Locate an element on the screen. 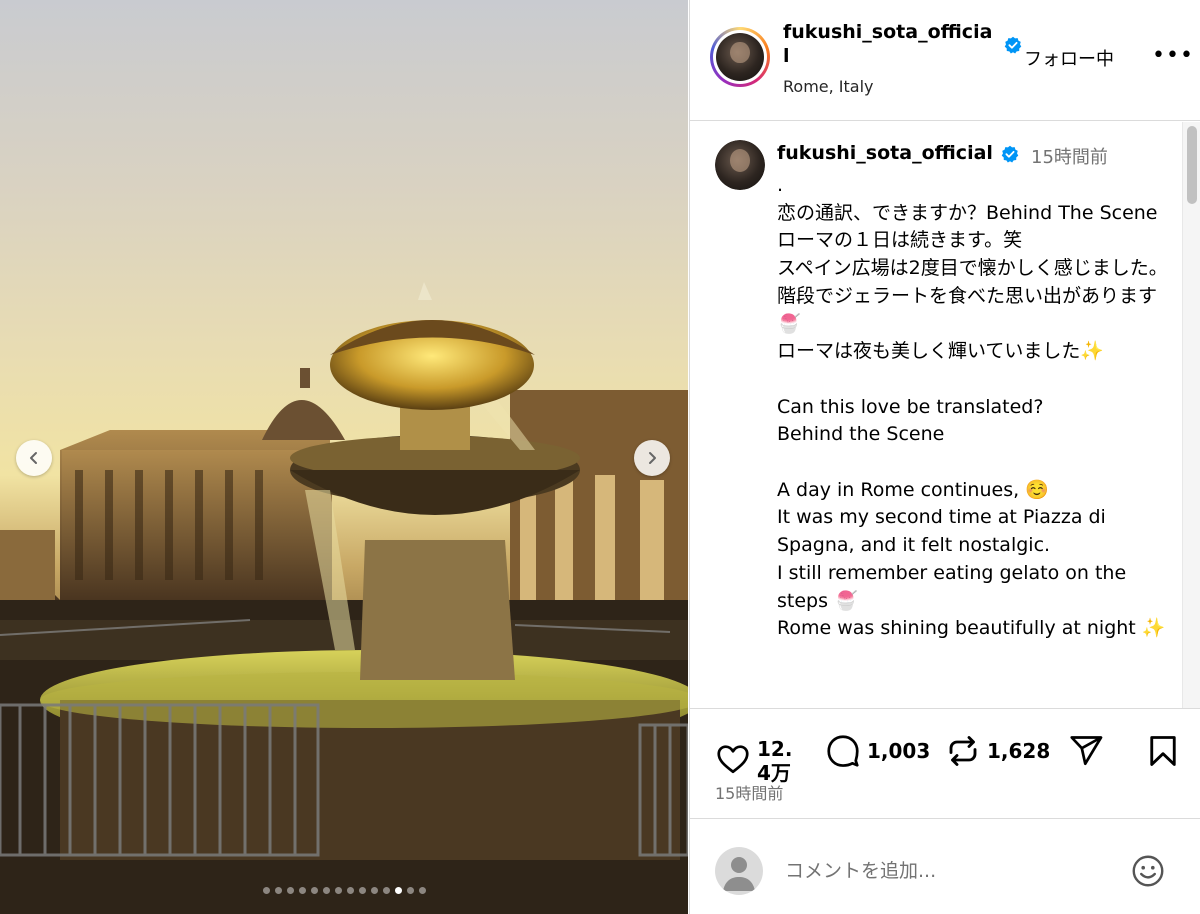 The image size is (1200, 914). share-button is located at coordinates (1086, 751).